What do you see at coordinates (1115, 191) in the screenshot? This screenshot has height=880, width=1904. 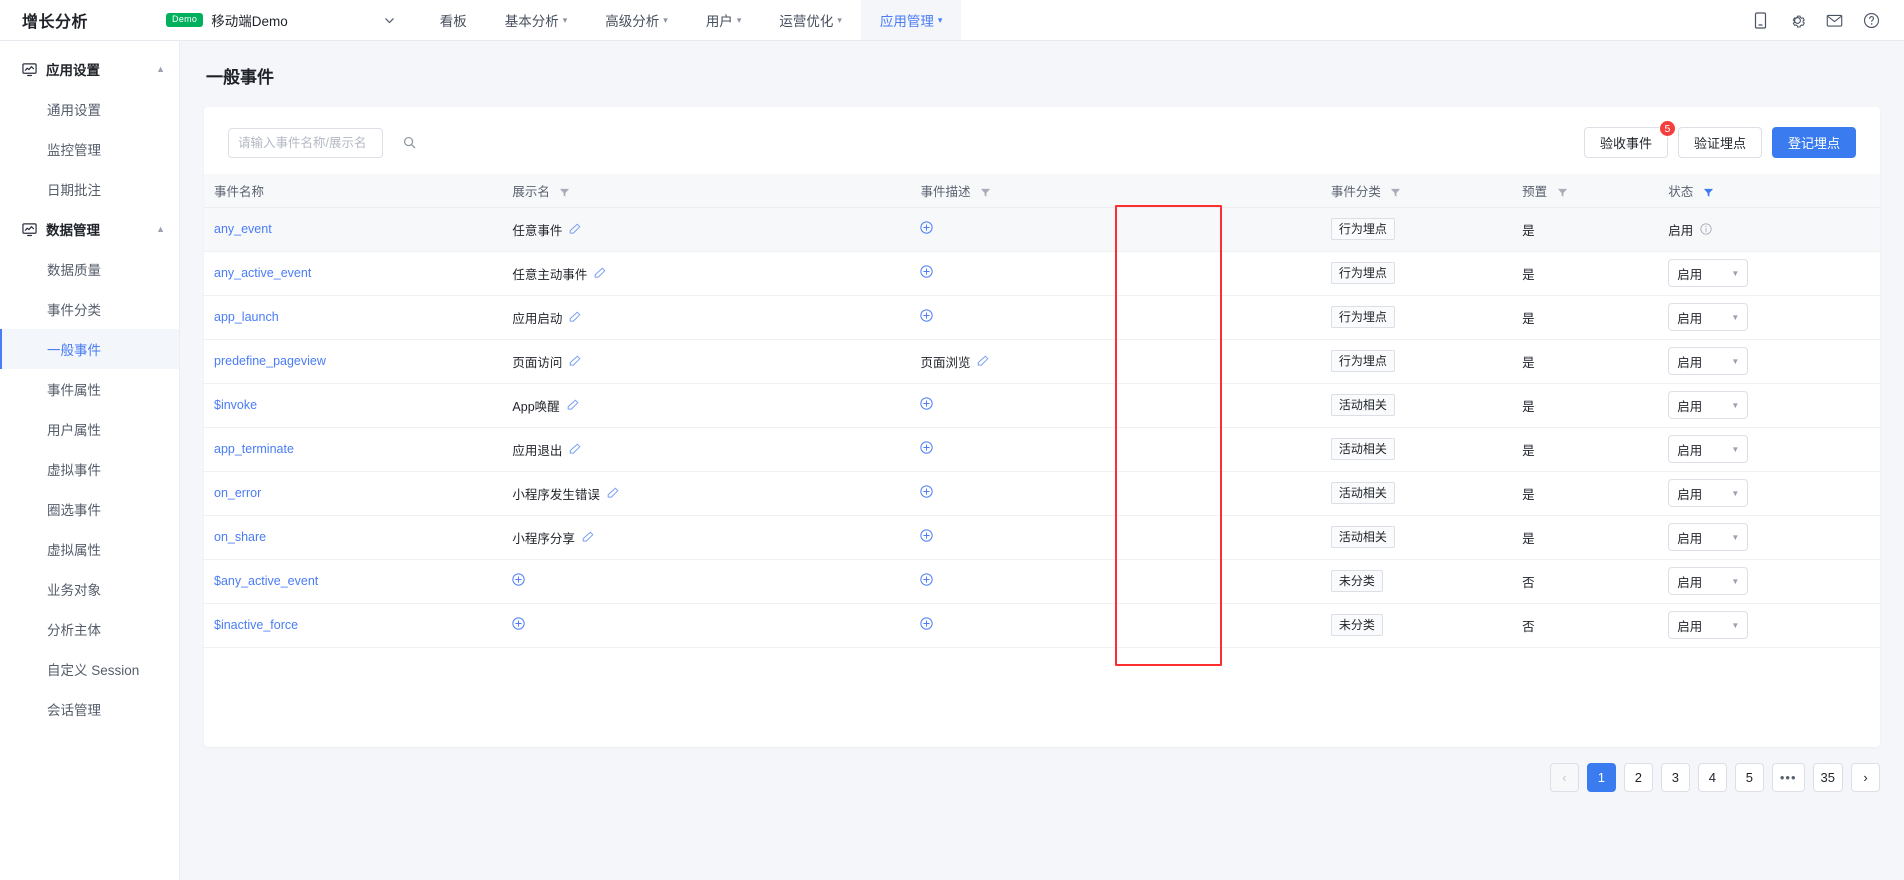 I see `column-header-event-description: 事件描述` at bounding box center [1115, 191].